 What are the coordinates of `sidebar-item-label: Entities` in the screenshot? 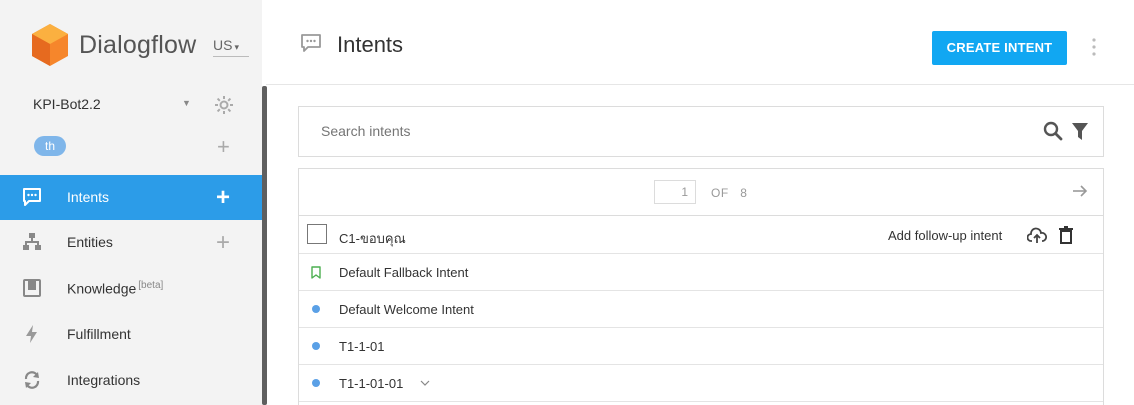 It's located at (90, 242).